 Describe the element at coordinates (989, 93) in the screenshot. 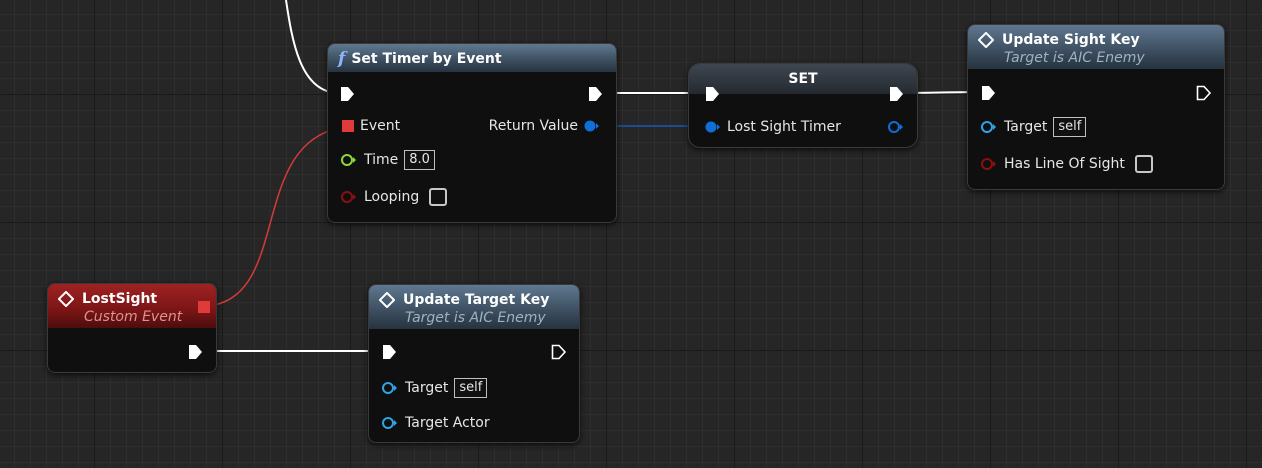

I see `sight-exec-in-pin-icon` at that location.